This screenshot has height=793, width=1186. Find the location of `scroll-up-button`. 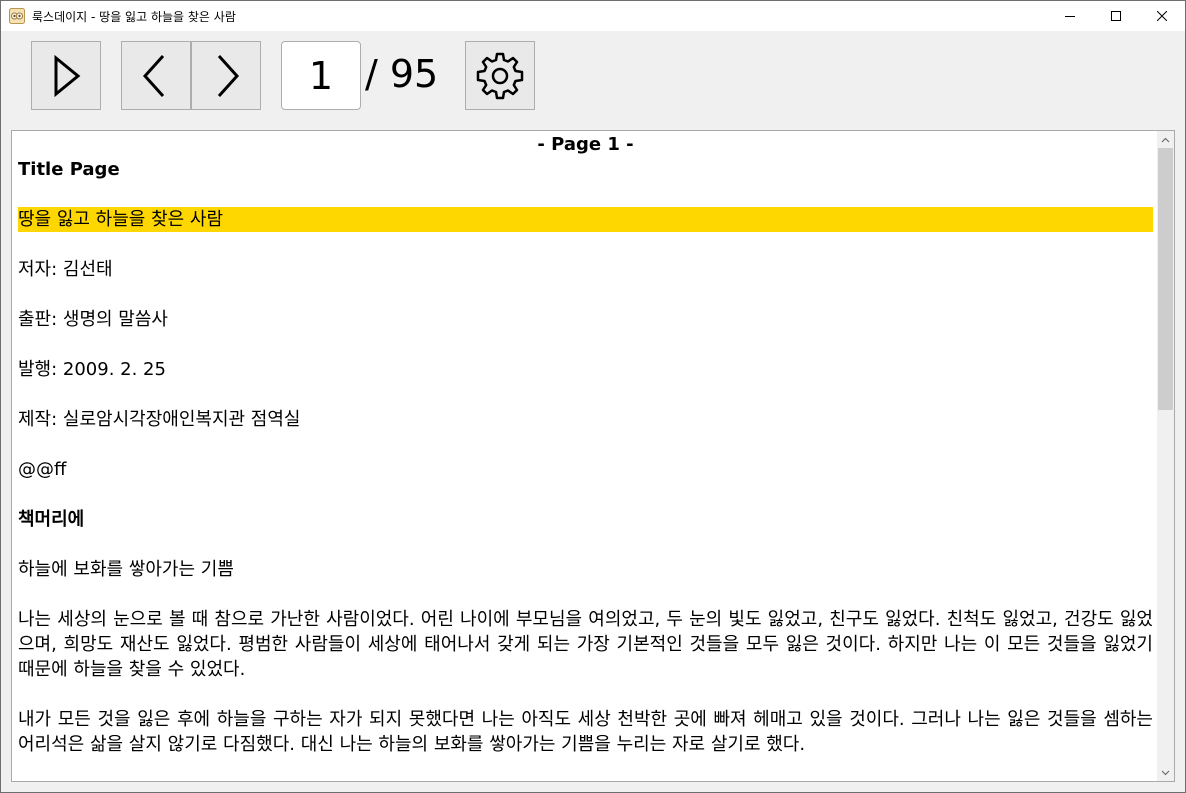

scroll-up-button is located at coordinates (1165, 139).